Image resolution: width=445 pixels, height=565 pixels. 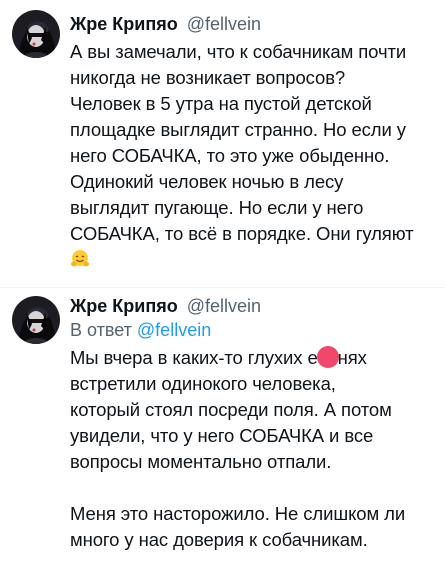 What do you see at coordinates (238, 513) in the screenshot?
I see `tweet-text-line: Меня это насторожило. Не слишком ли` at bounding box center [238, 513].